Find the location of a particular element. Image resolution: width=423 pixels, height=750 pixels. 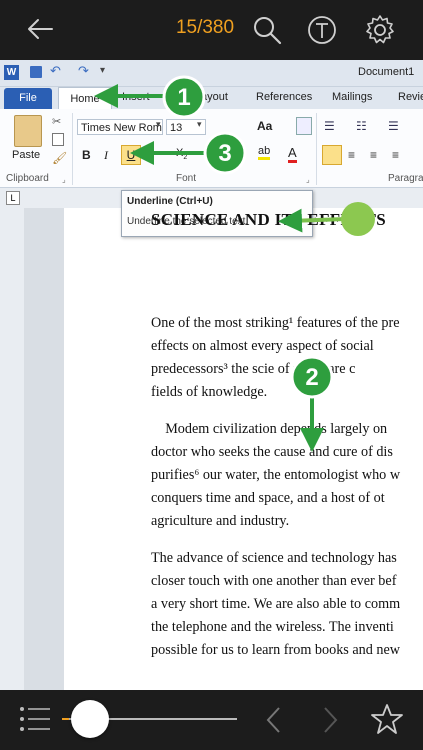

tooltip-dot is located at coordinates (358, 219).